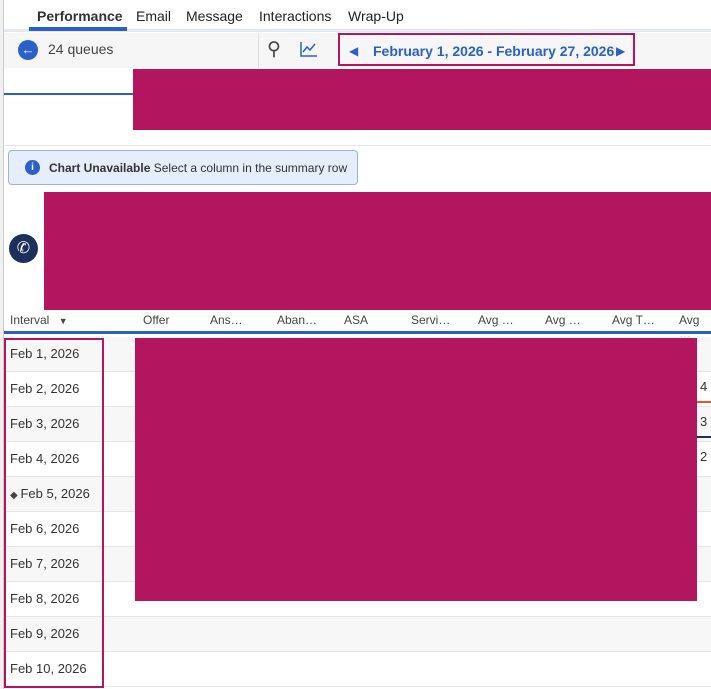 This screenshot has width=711, height=689. I want to click on tab-wrap-up: Wrap-Up, so click(376, 16).